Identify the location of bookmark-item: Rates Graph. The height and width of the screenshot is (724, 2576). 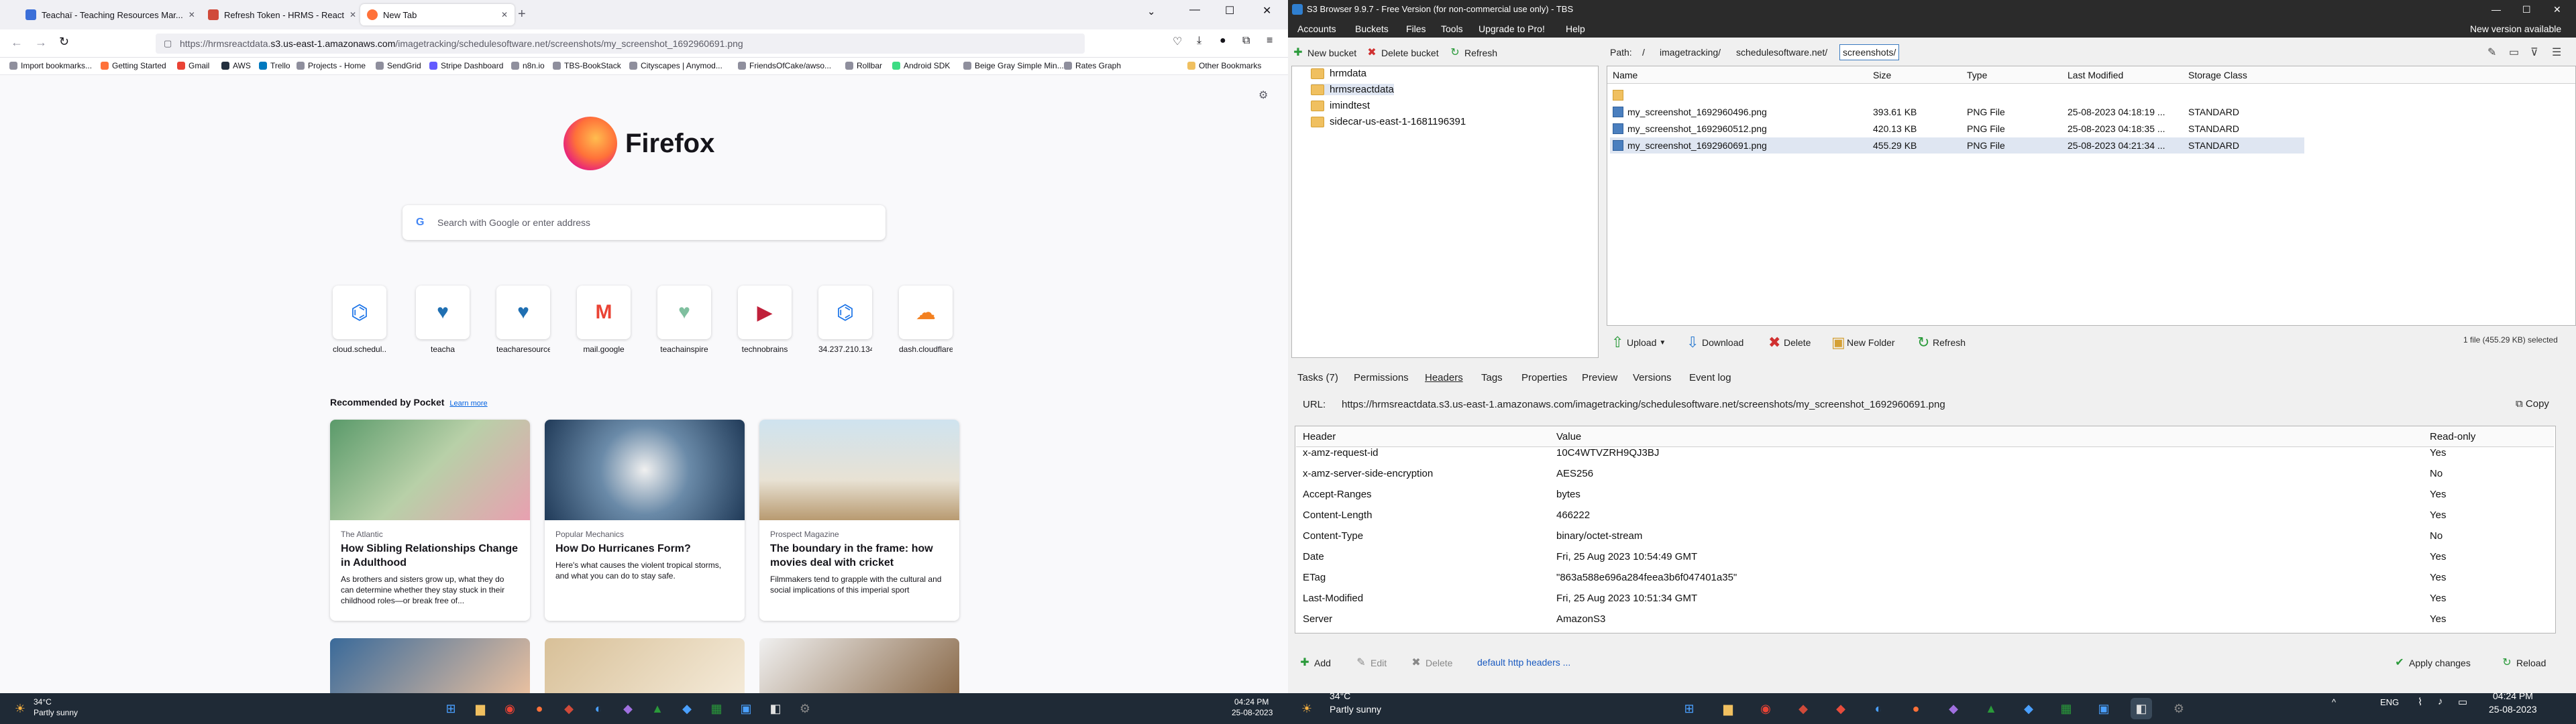
(1092, 65).